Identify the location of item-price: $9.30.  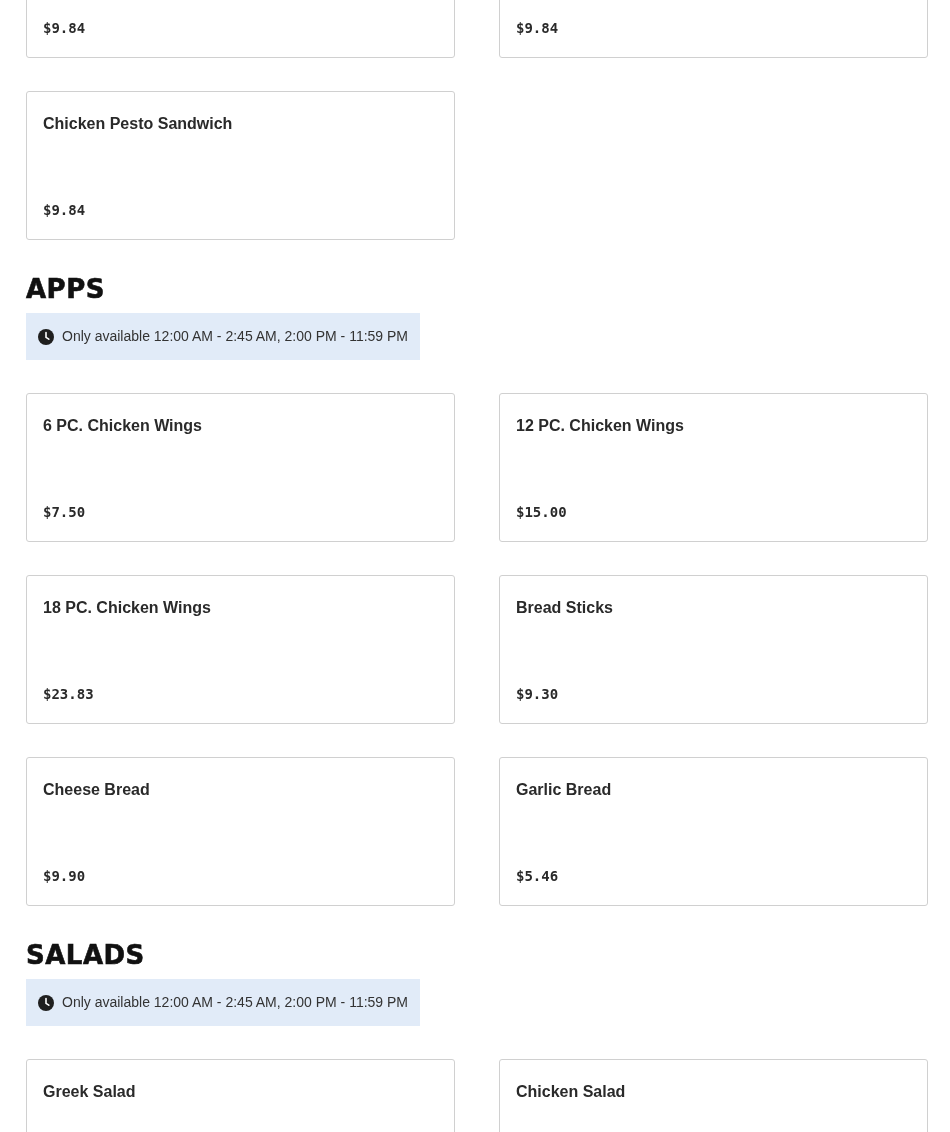
(538, 695).